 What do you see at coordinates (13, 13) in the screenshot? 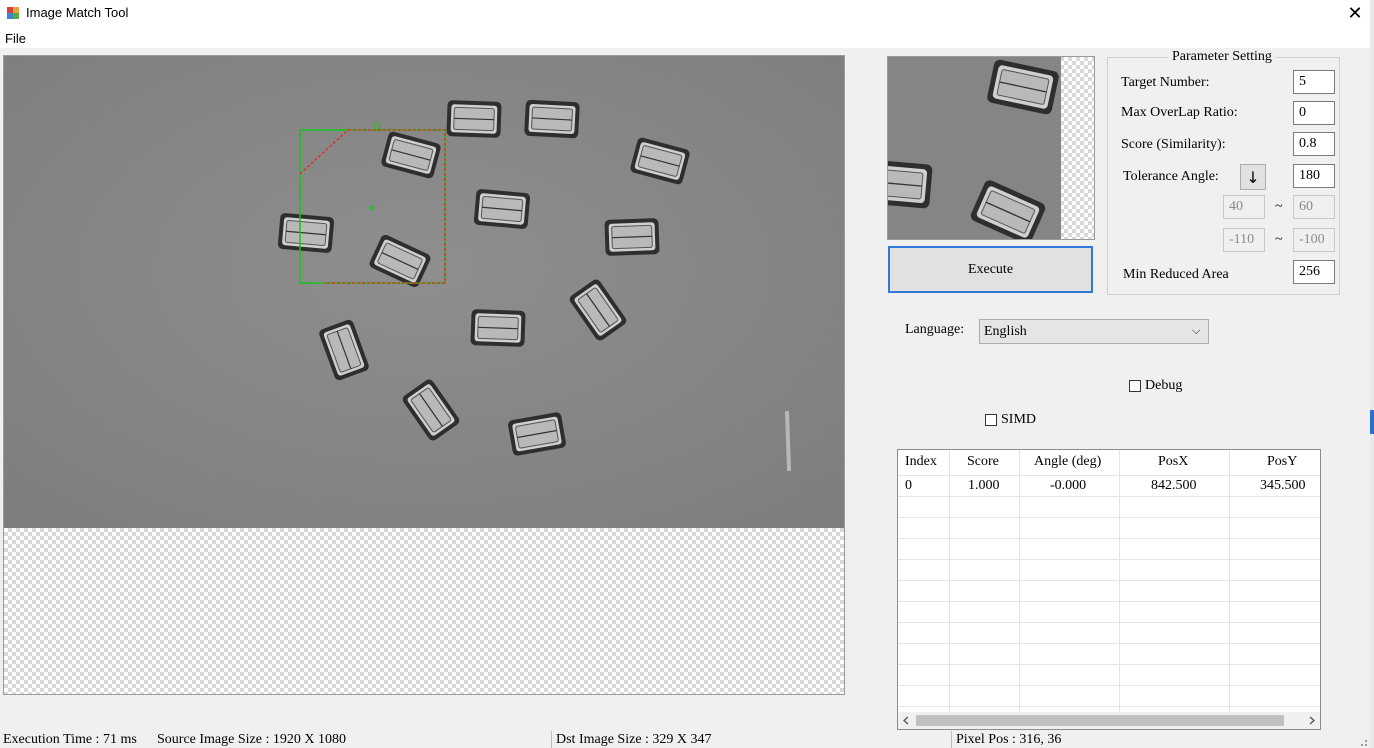
I see `app-icon` at bounding box center [13, 13].